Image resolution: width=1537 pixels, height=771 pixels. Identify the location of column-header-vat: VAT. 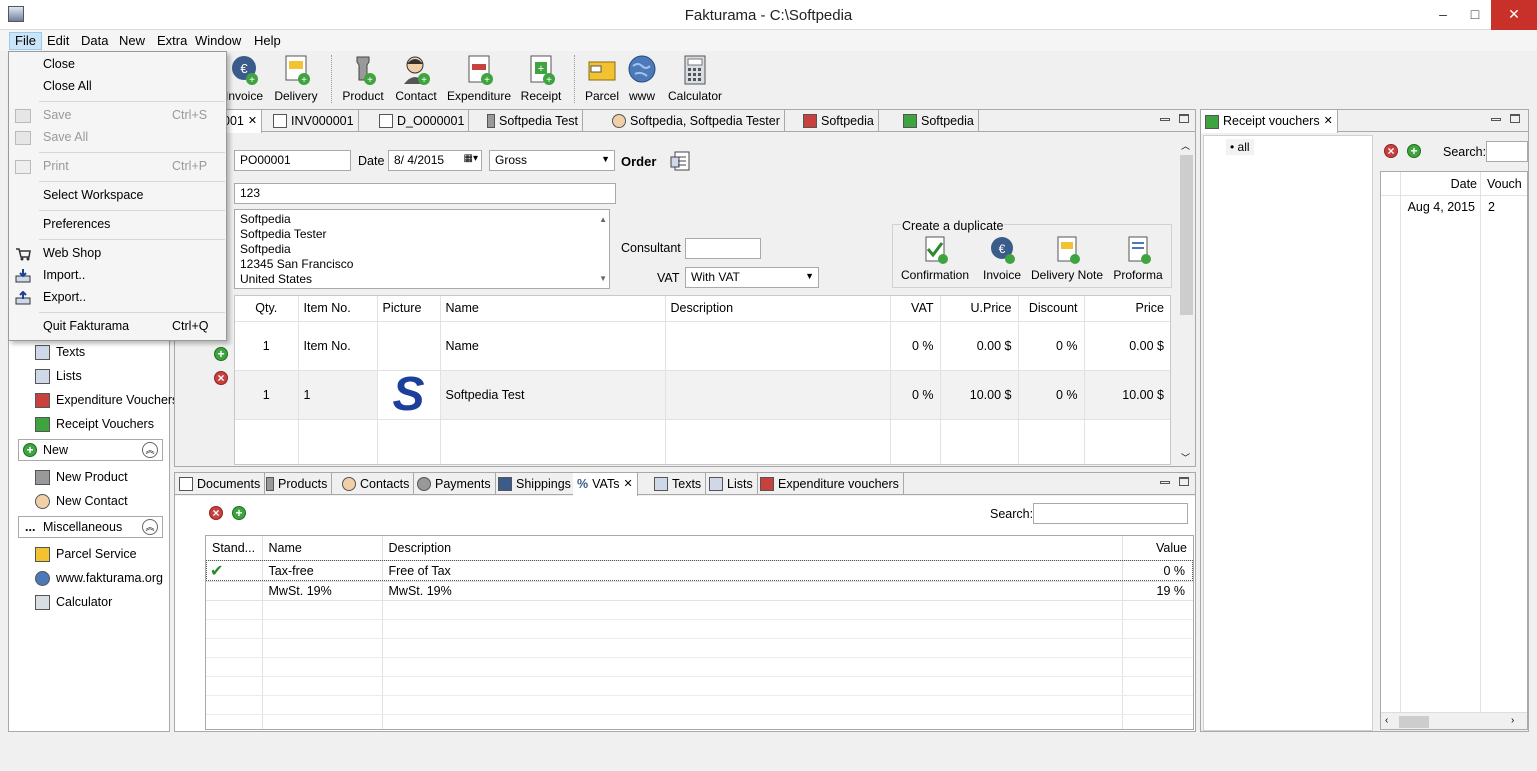
(915, 309).